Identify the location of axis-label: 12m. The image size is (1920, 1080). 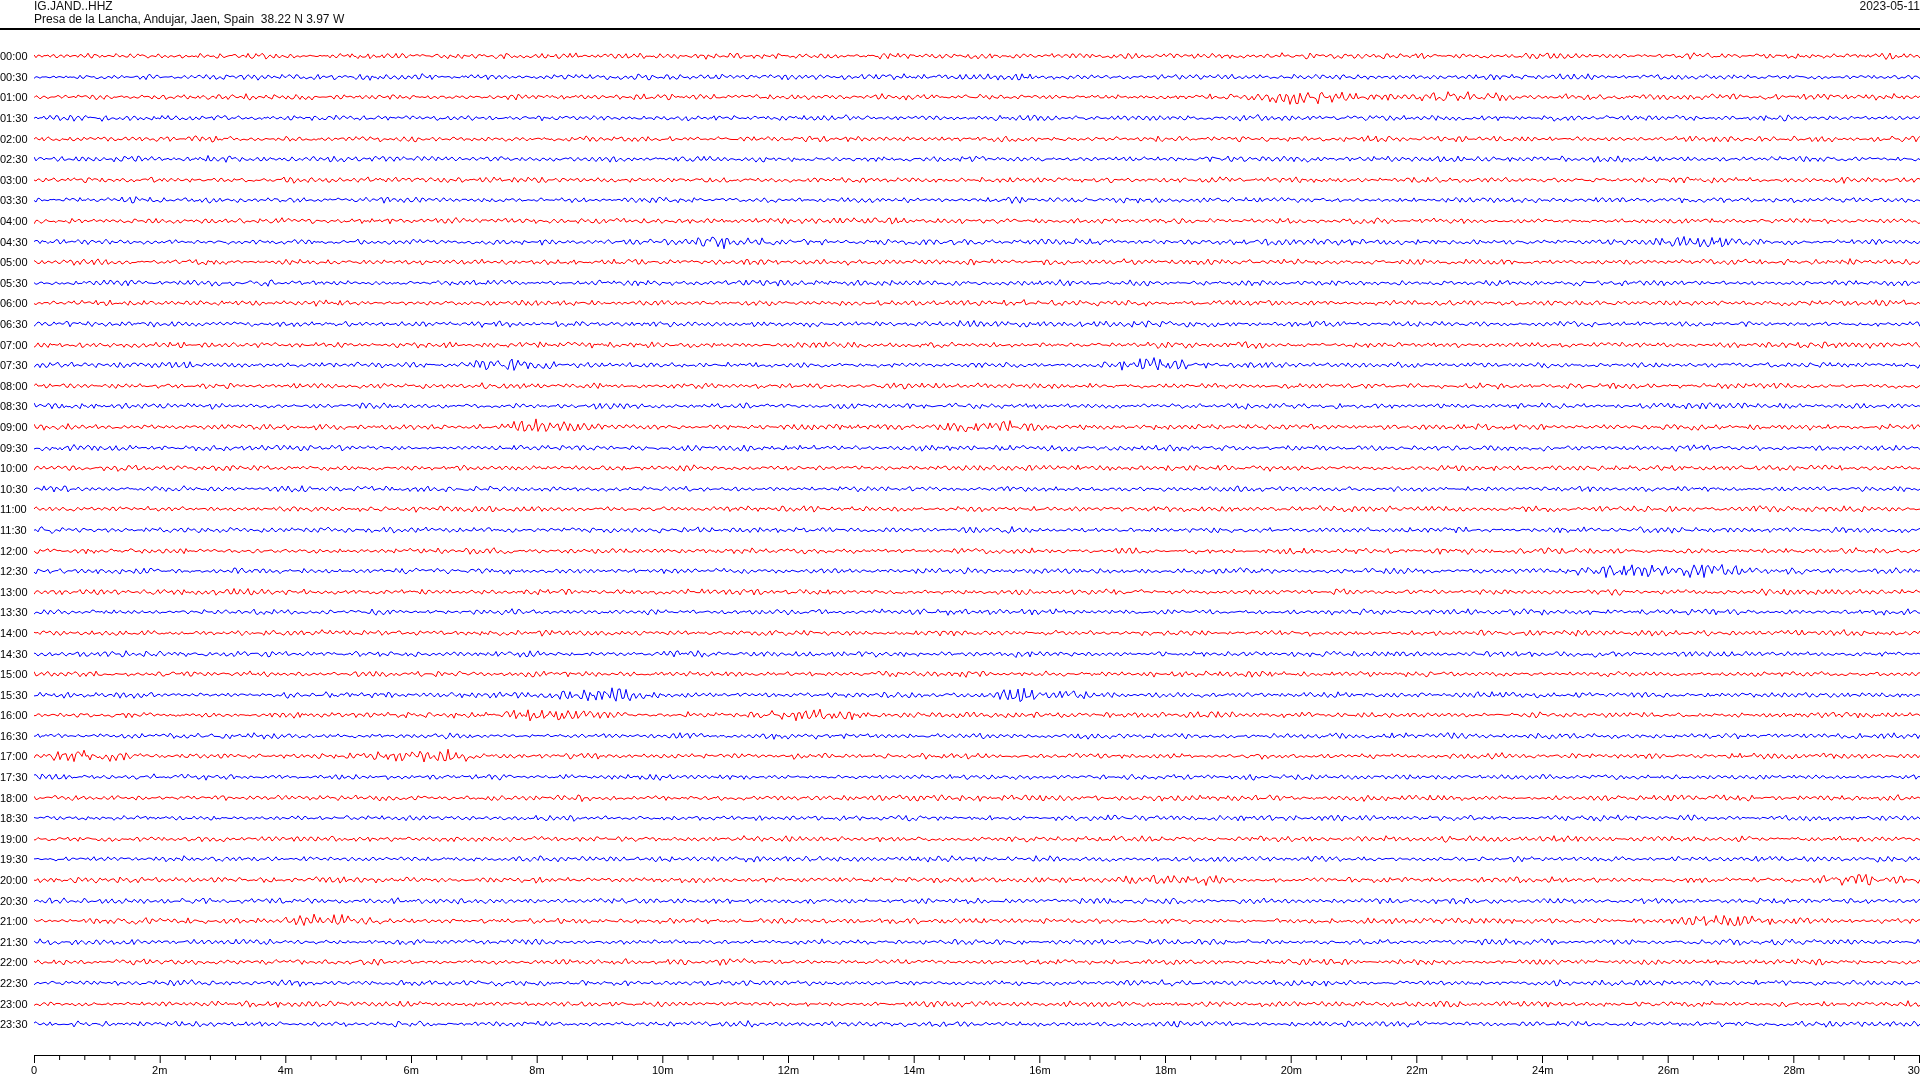
(788, 1069).